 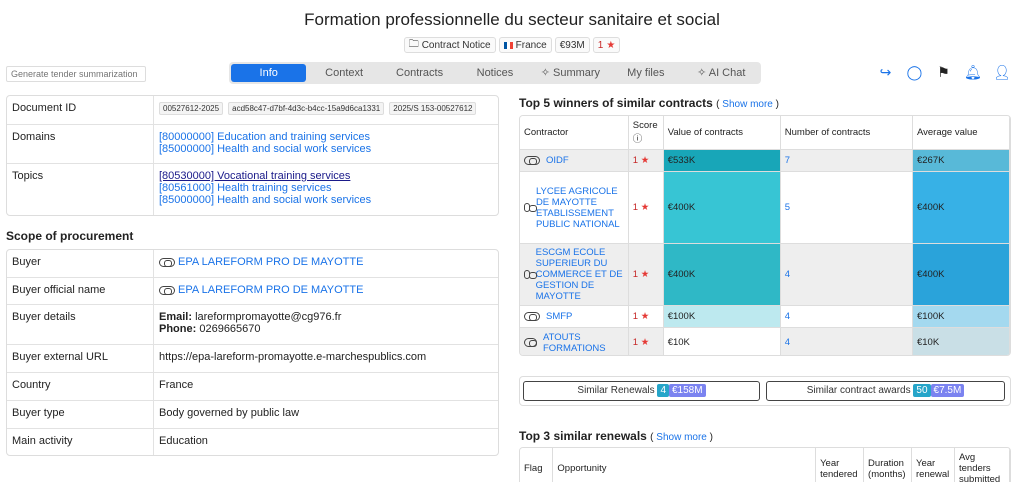 What do you see at coordinates (765, 391) in the screenshot?
I see `similar-buttons-frame` at bounding box center [765, 391].